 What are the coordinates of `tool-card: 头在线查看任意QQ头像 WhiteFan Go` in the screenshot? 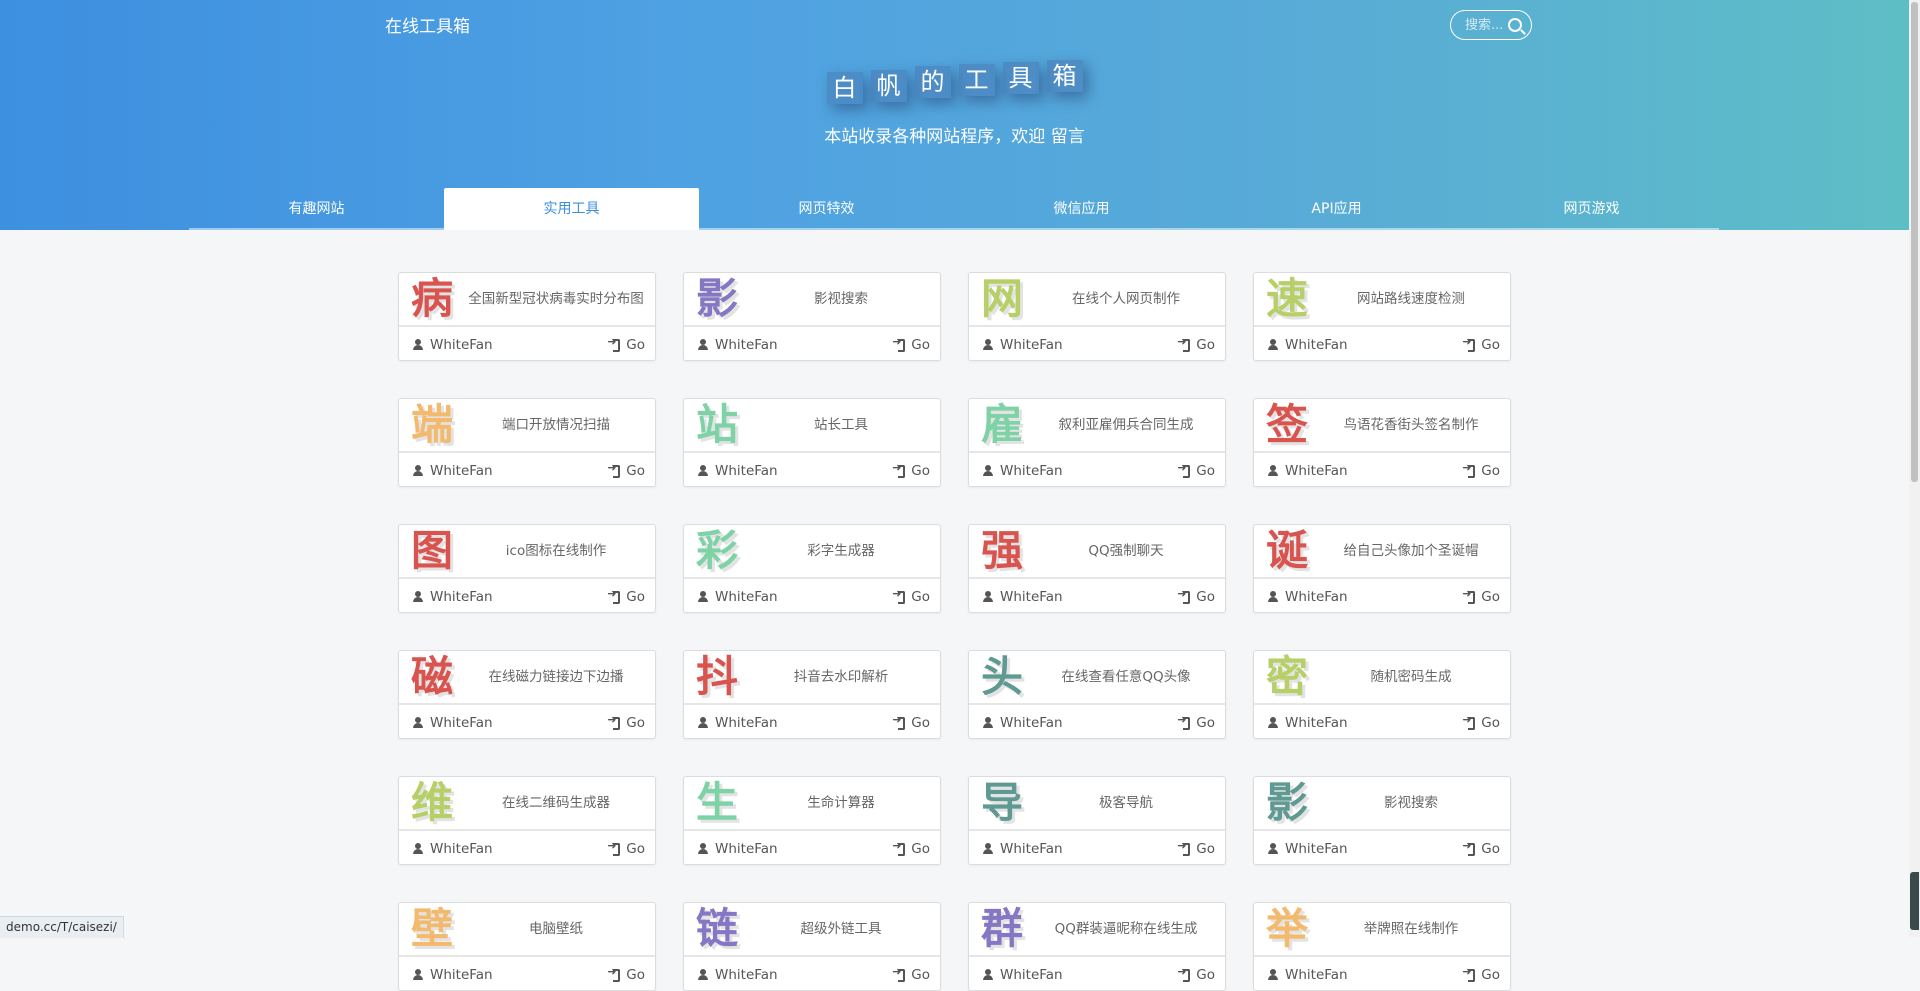 It's located at (1097, 694).